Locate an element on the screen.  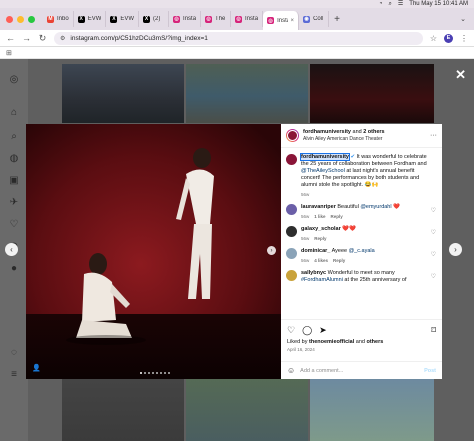
comment-icon: ◯ is located at coordinates (307, 330).